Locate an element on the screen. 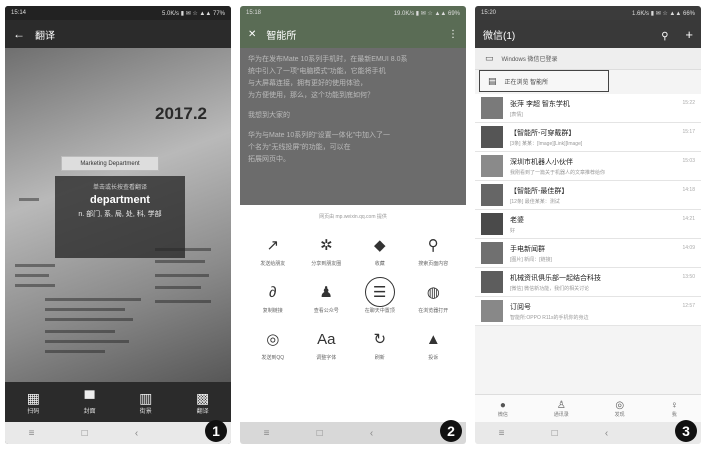  action-label: 调整字体 is located at coordinates (326, 358).